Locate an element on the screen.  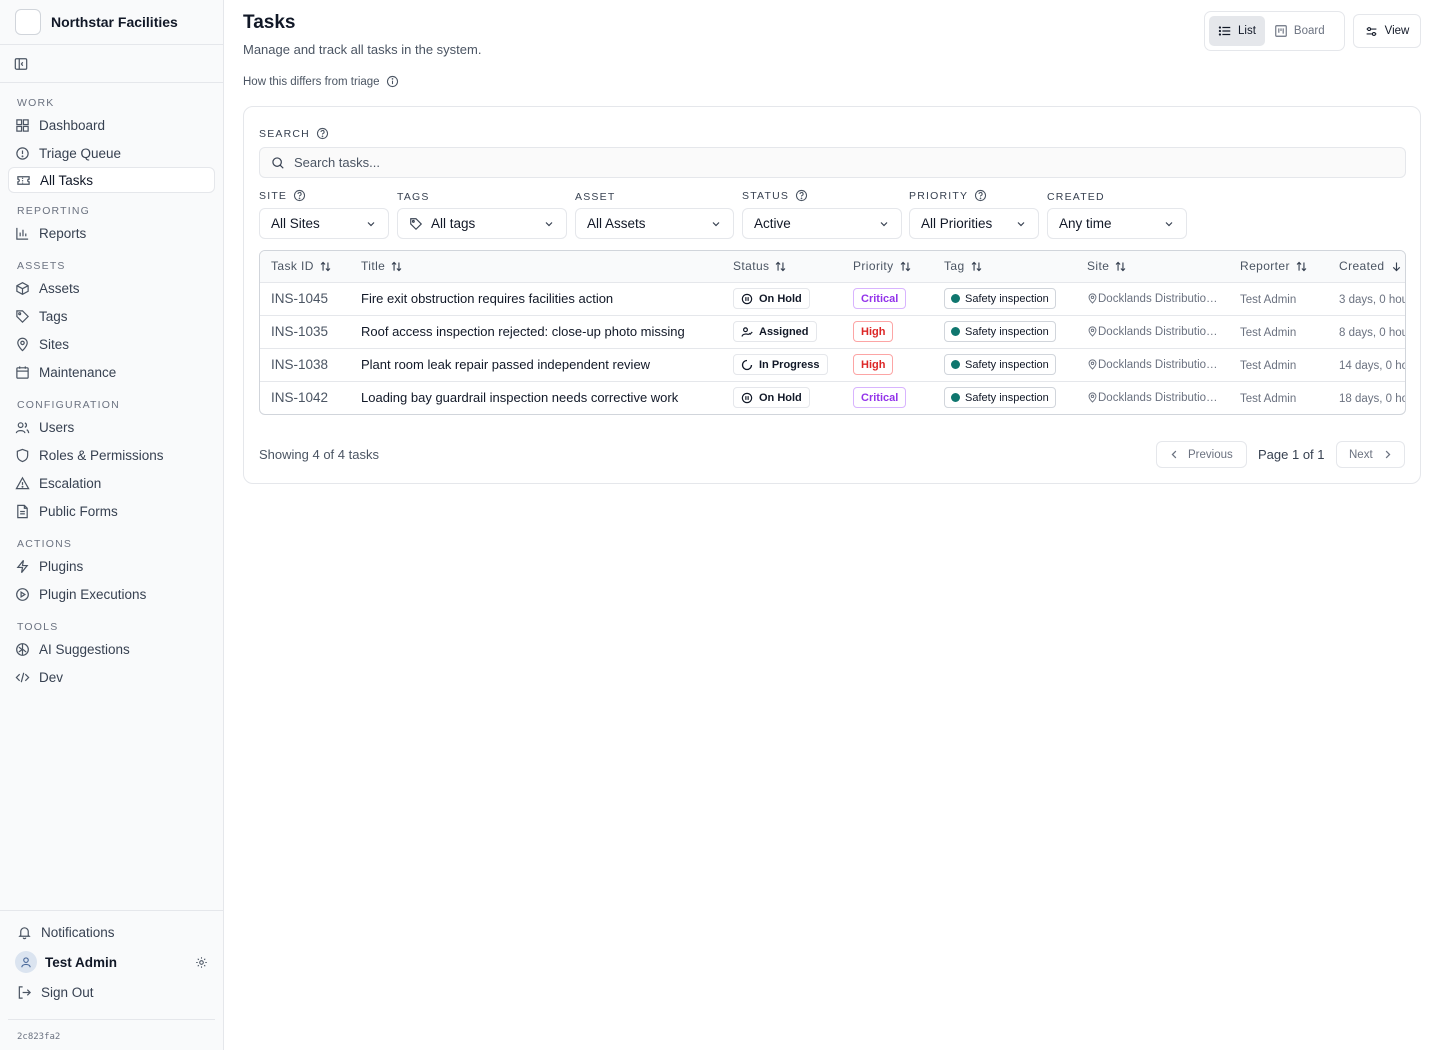
board-view-button: Board is located at coordinates (1299, 31).